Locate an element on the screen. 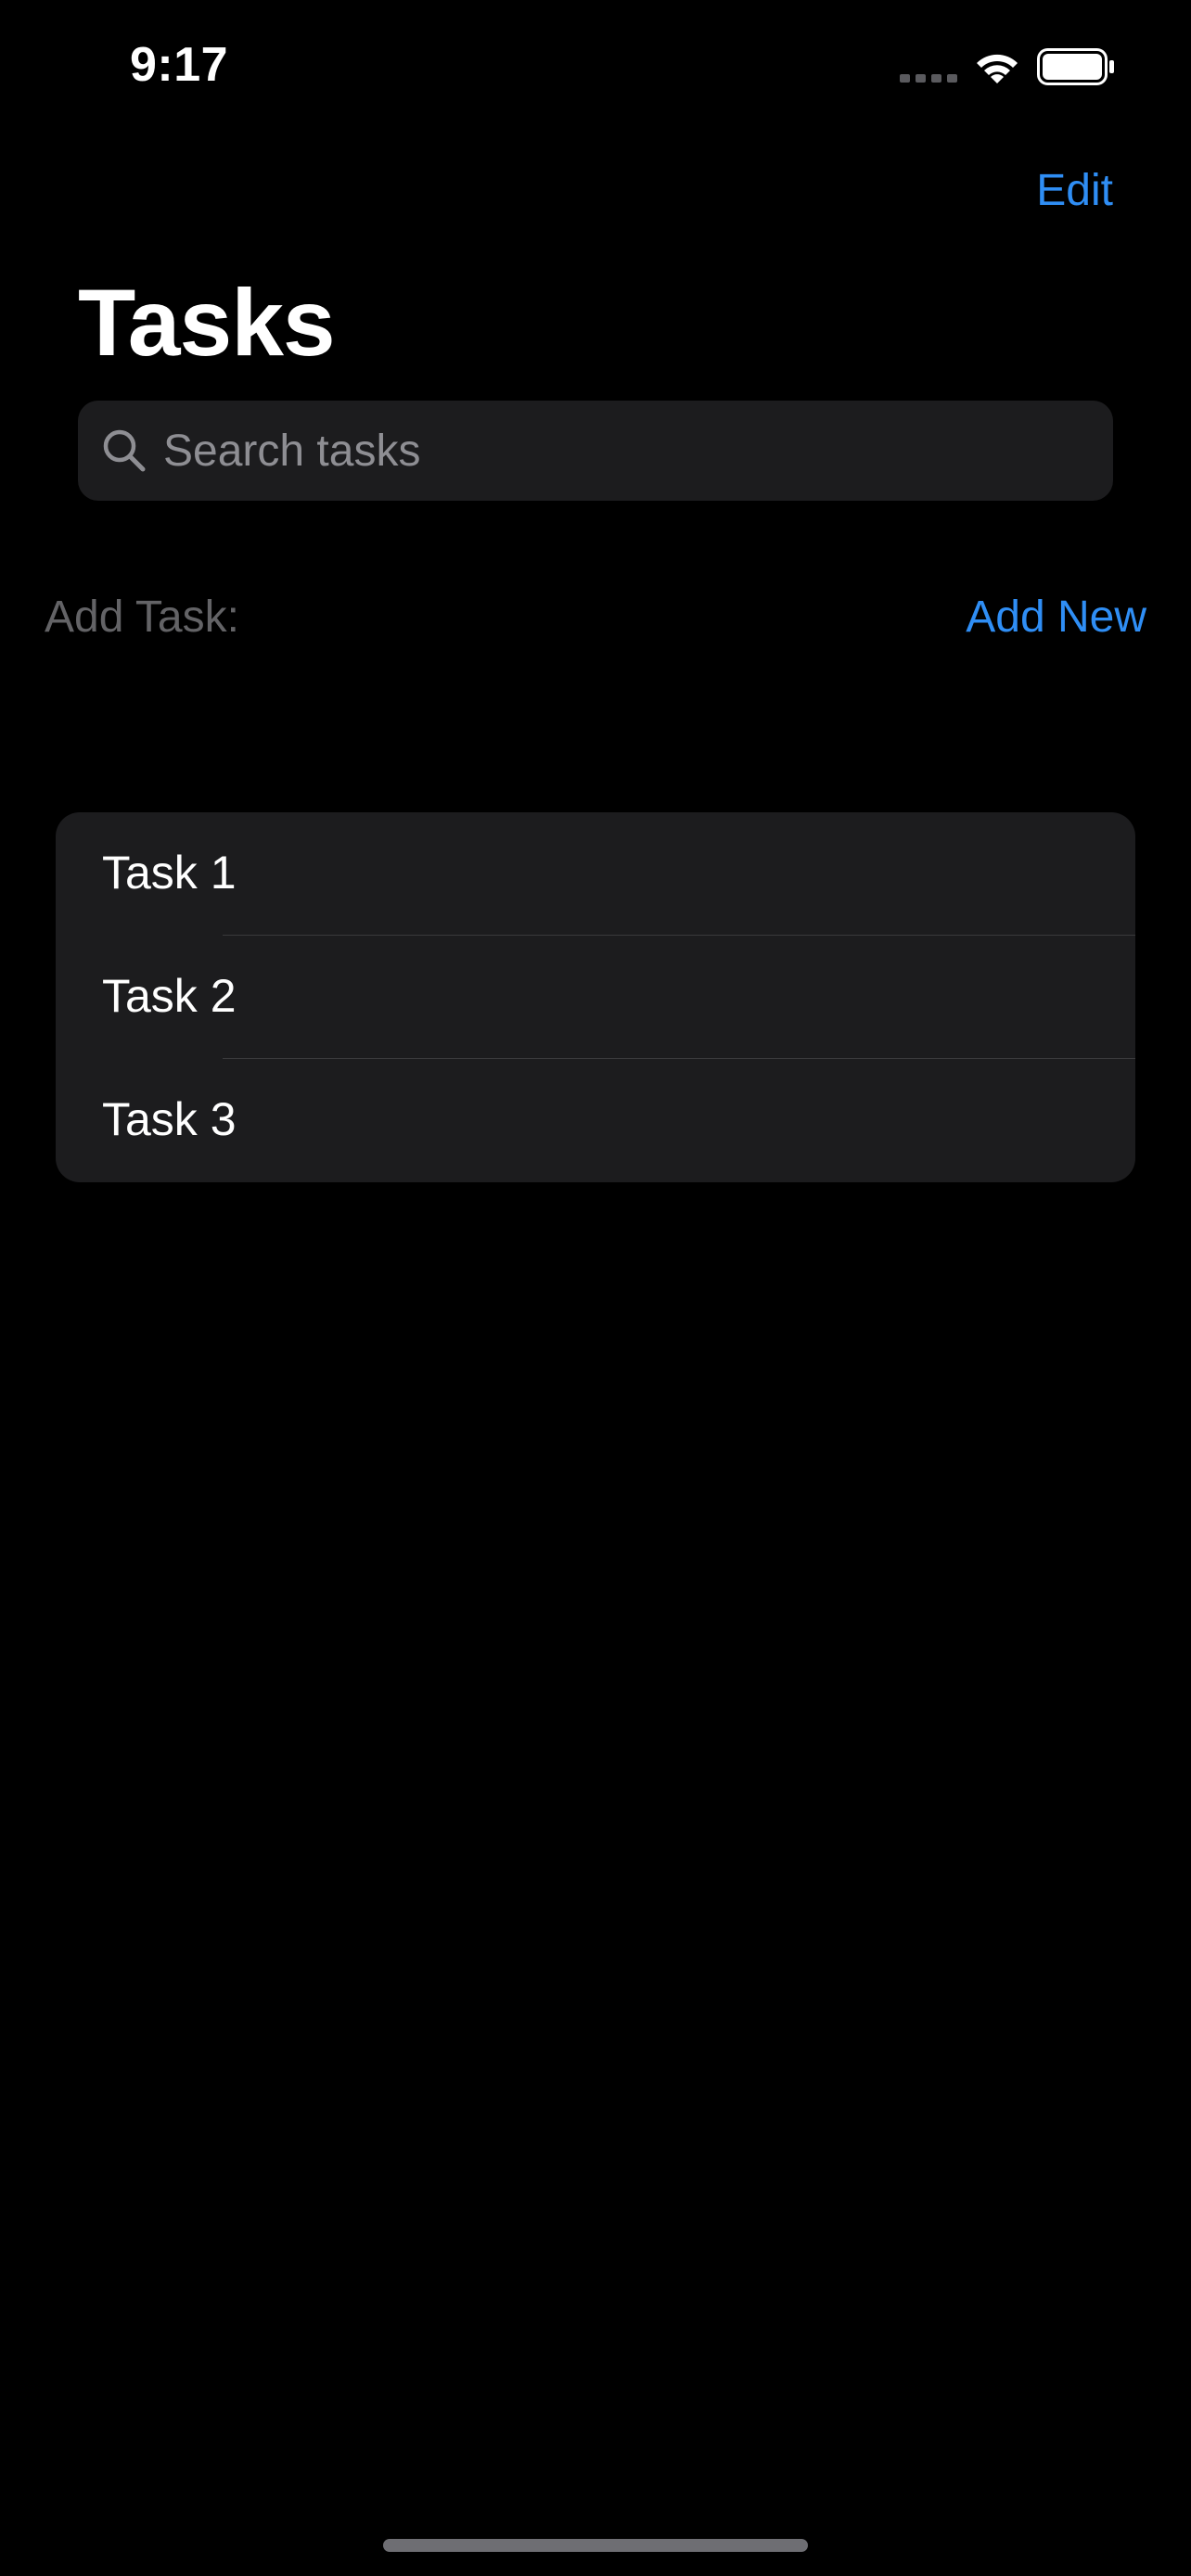 The width and height of the screenshot is (1191, 2576). search-icon is located at coordinates (124, 450).